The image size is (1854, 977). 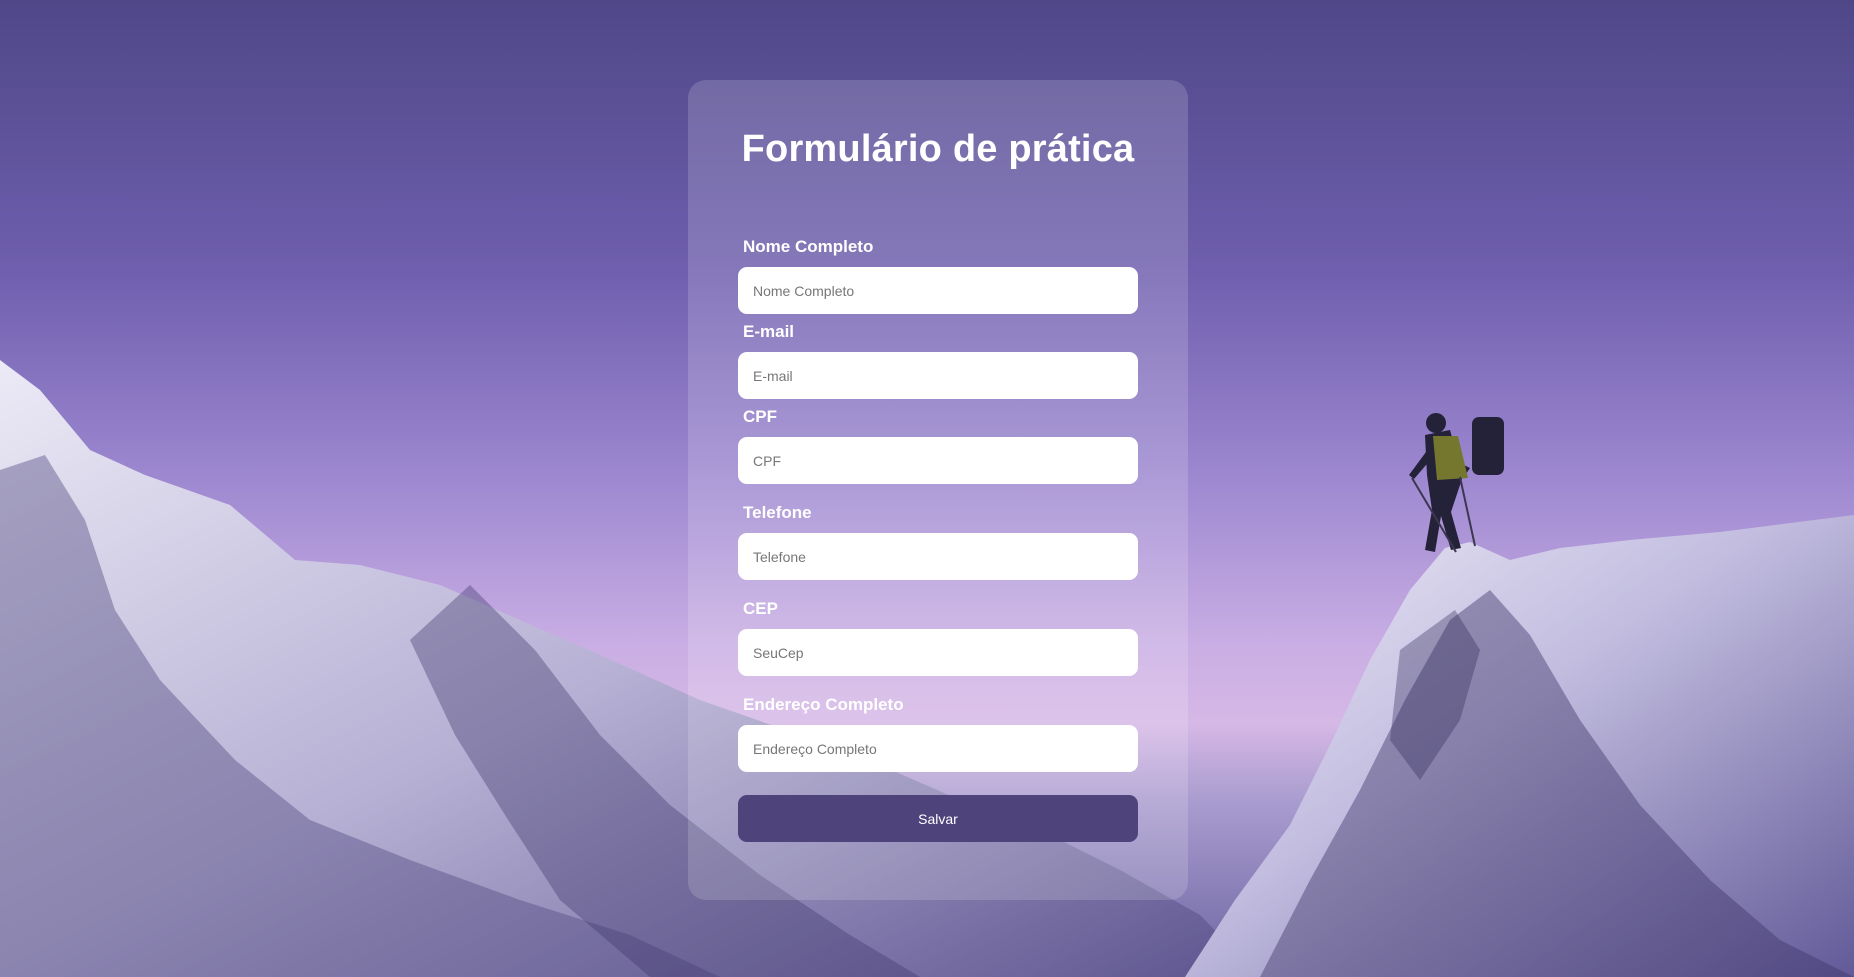 What do you see at coordinates (938, 556) in the screenshot?
I see `telephone-input` at bounding box center [938, 556].